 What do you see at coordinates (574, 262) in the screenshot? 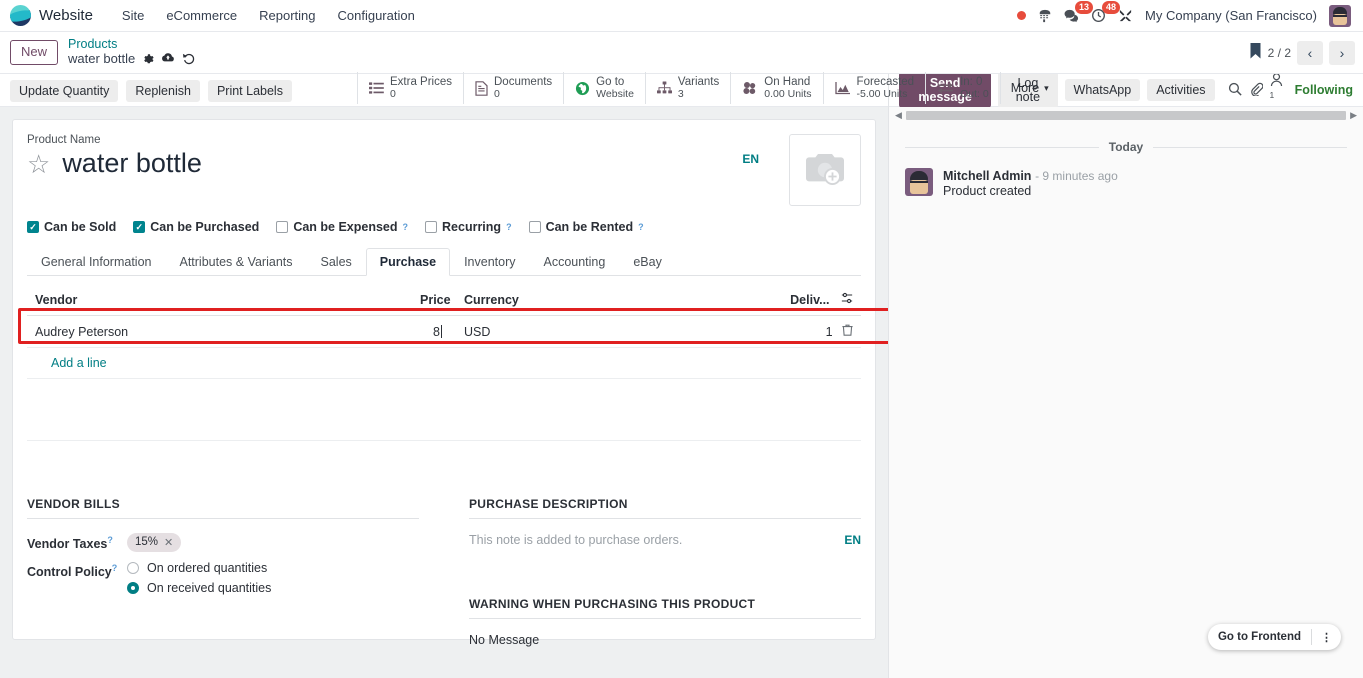
I see `tab-accounting: Accounting` at bounding box center [574, 262].